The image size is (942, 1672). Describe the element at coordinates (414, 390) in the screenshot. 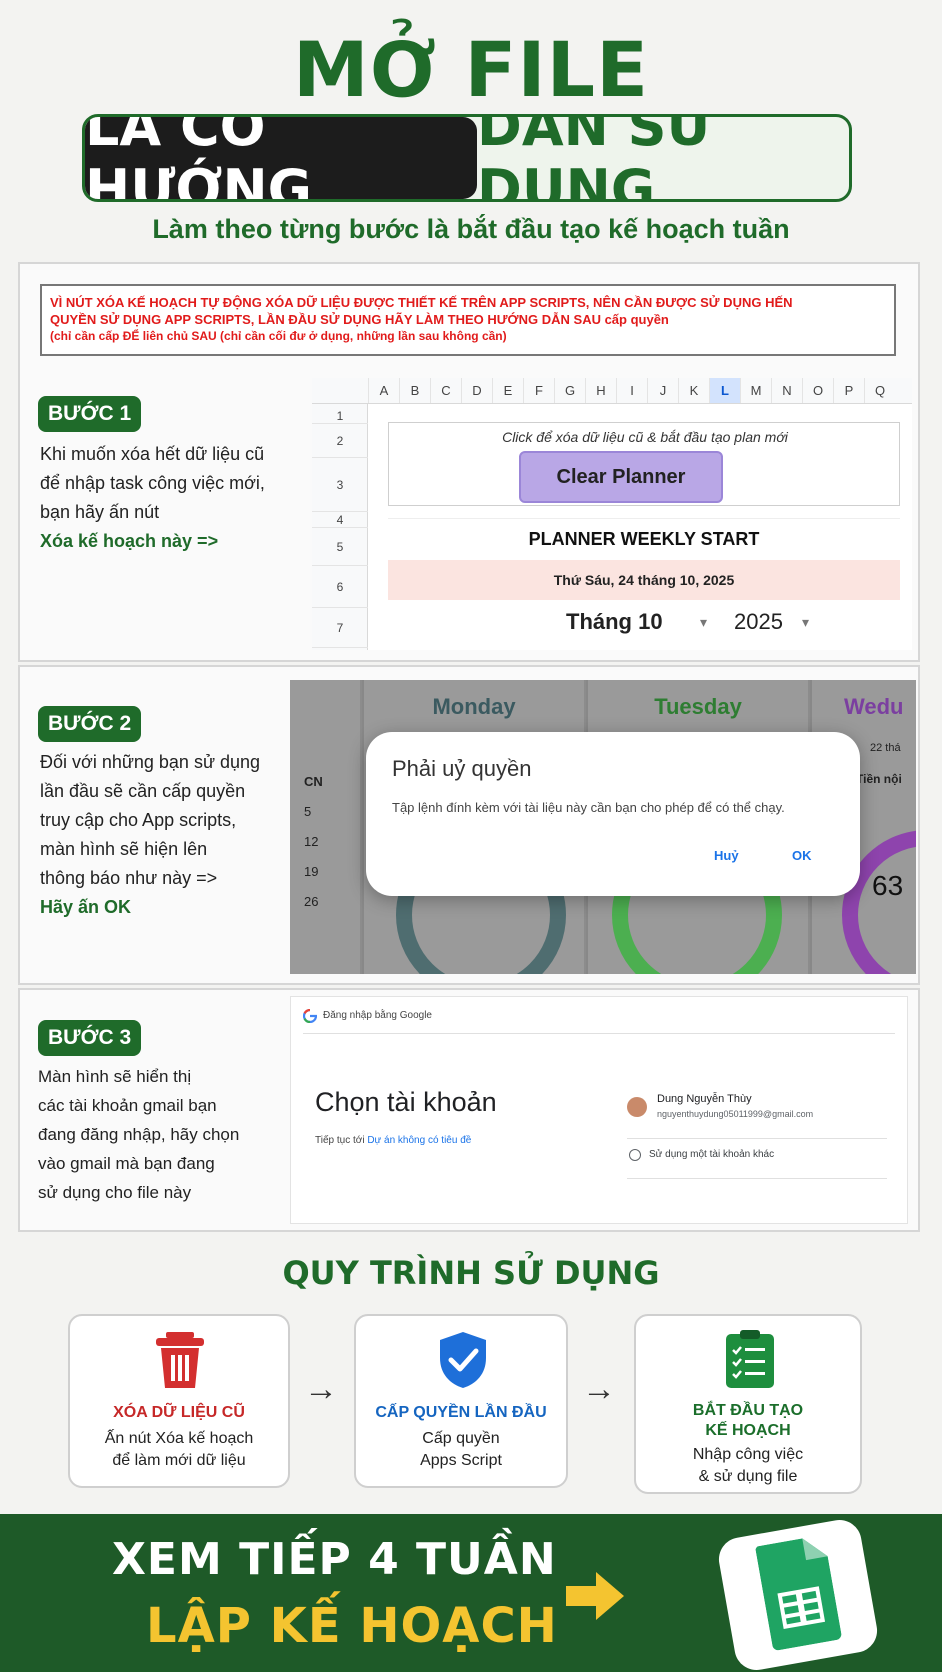

I see `col-b: B` at that location.